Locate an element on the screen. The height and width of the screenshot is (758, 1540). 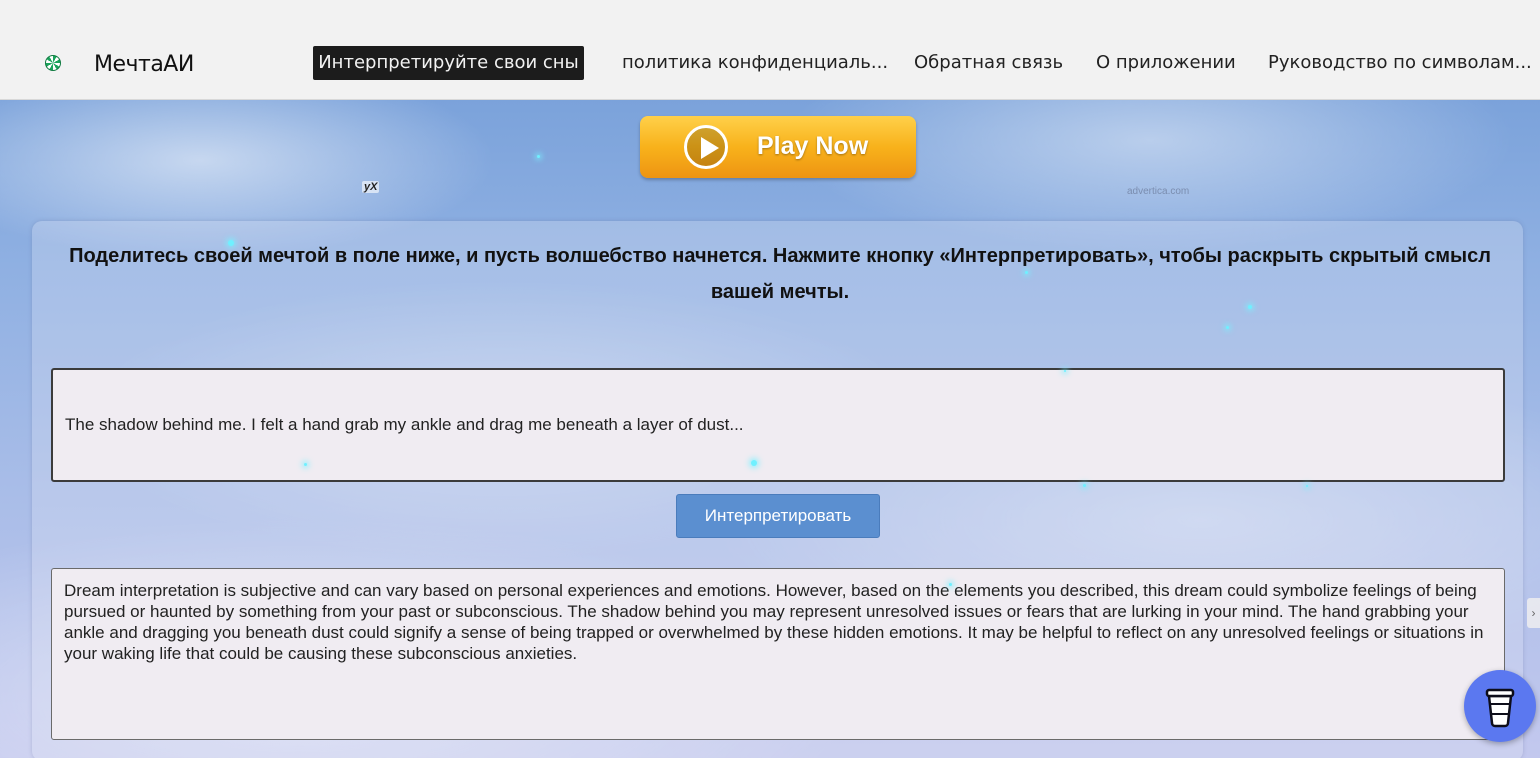
coffee-button is located at coordinates (1500, 706).